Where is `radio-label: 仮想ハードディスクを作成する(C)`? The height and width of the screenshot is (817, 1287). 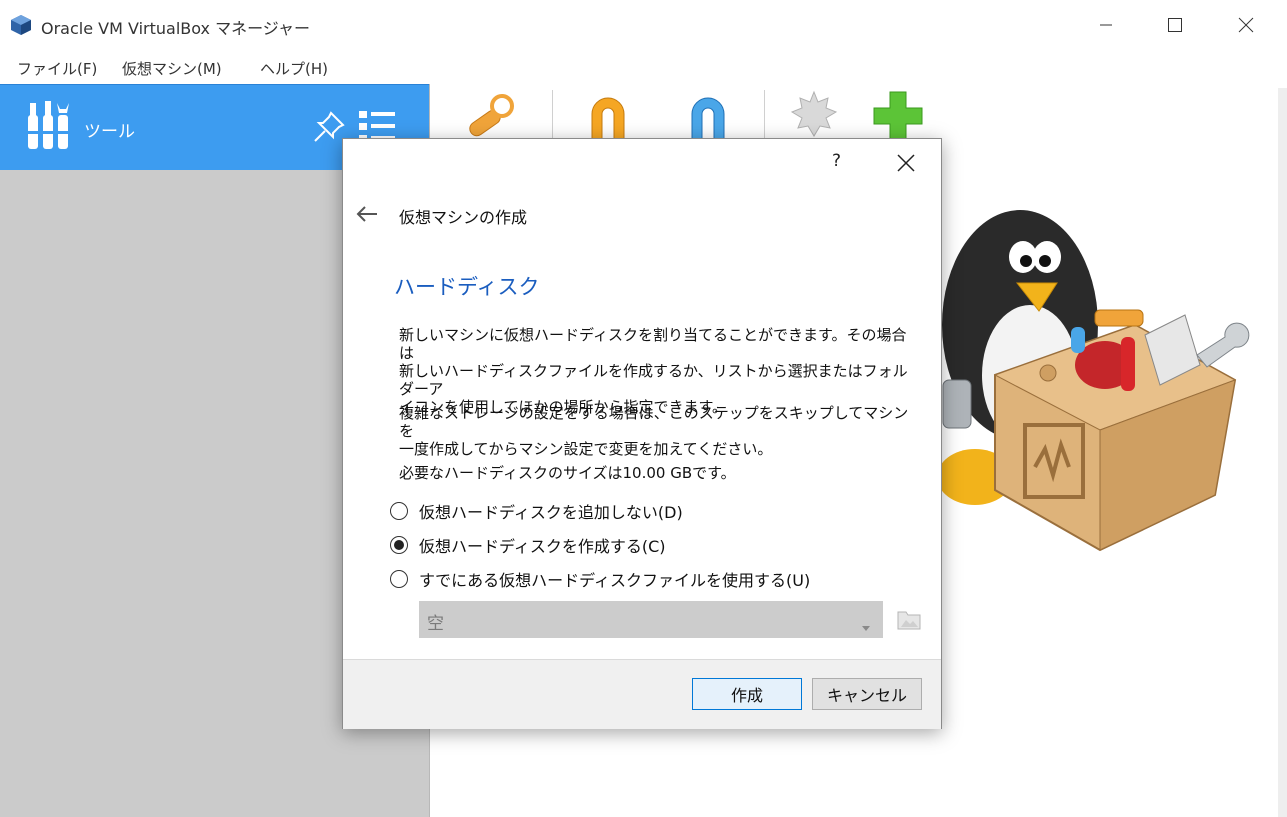 radio-label: 仮想ハードディスクを作成する(C) is located at coordinates (542, 546).